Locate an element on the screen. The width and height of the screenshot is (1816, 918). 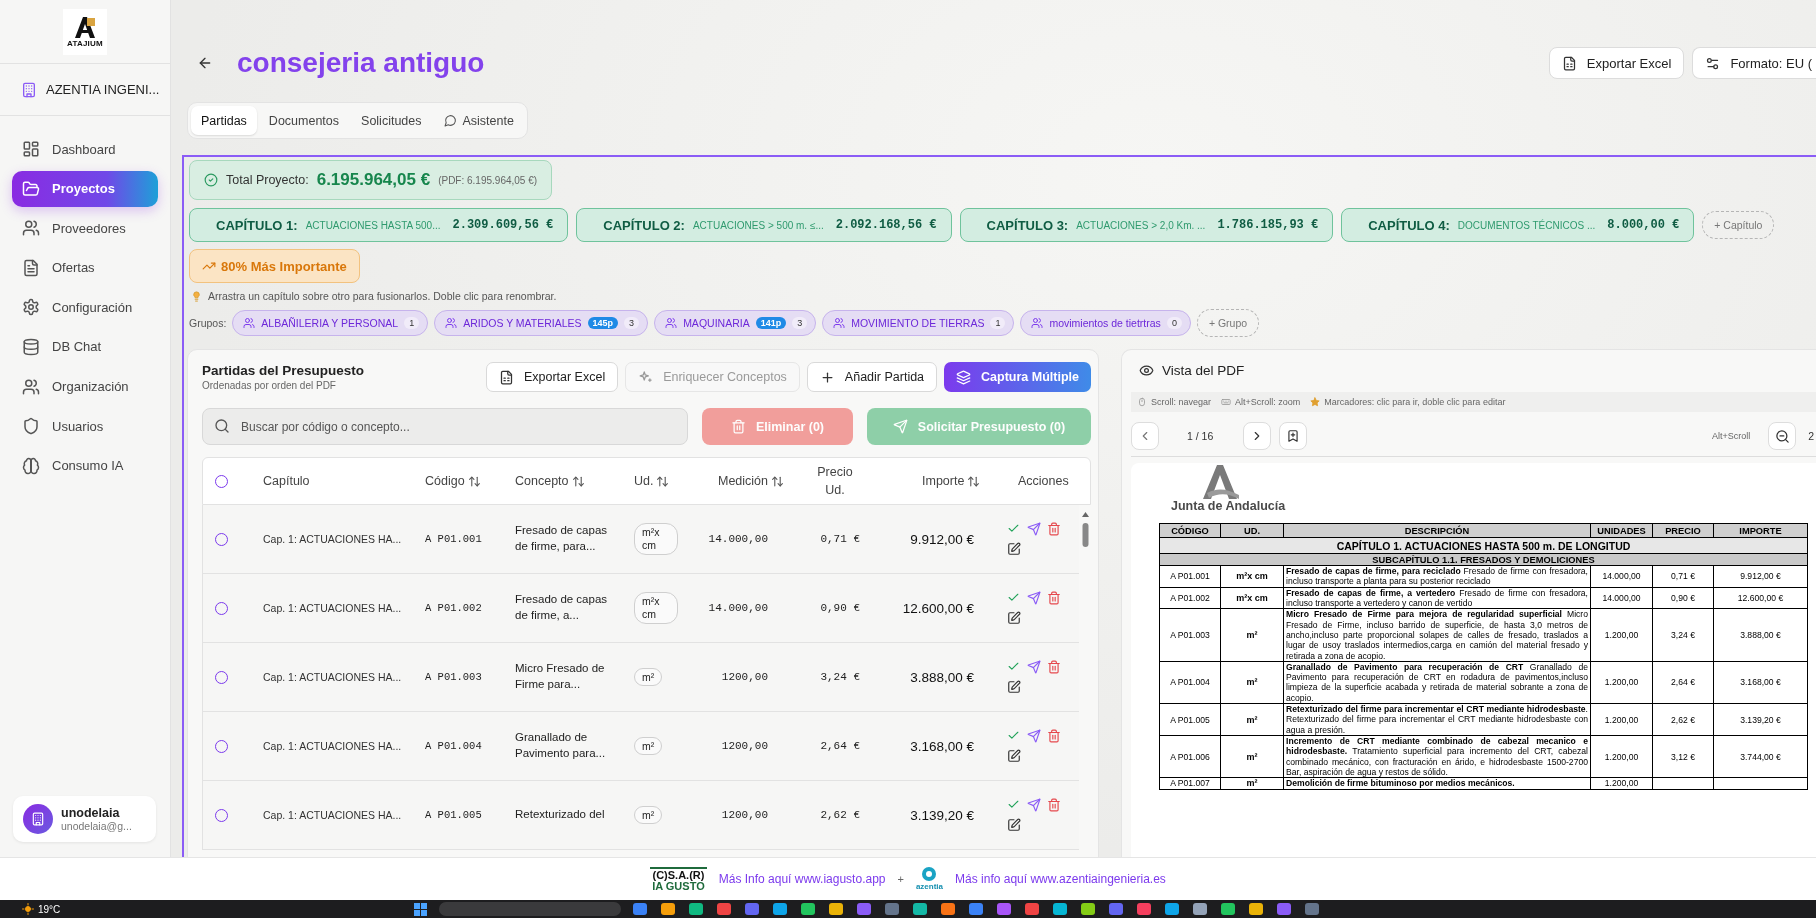
partner-logo-icon is located at coordinates (929, 874).